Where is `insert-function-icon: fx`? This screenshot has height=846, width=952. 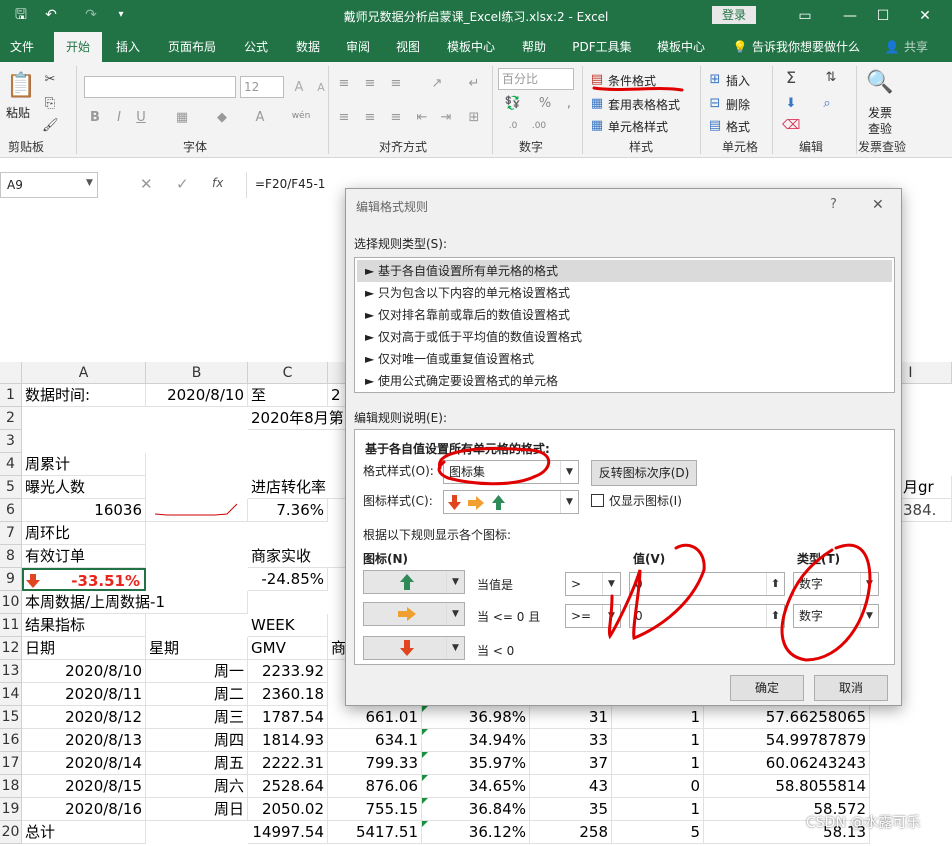
insert-function-icon: fx is located at coordinates (217, 183).